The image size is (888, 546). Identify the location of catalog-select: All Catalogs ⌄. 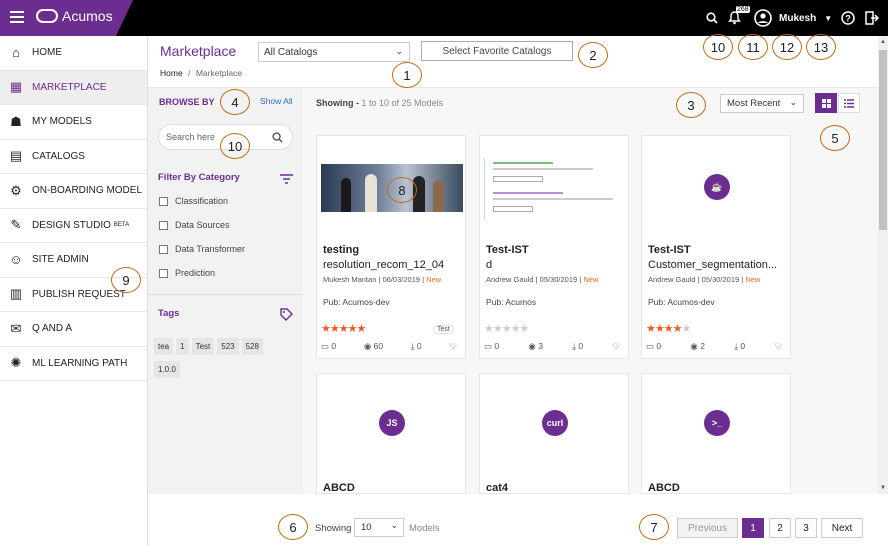
(334, 52).